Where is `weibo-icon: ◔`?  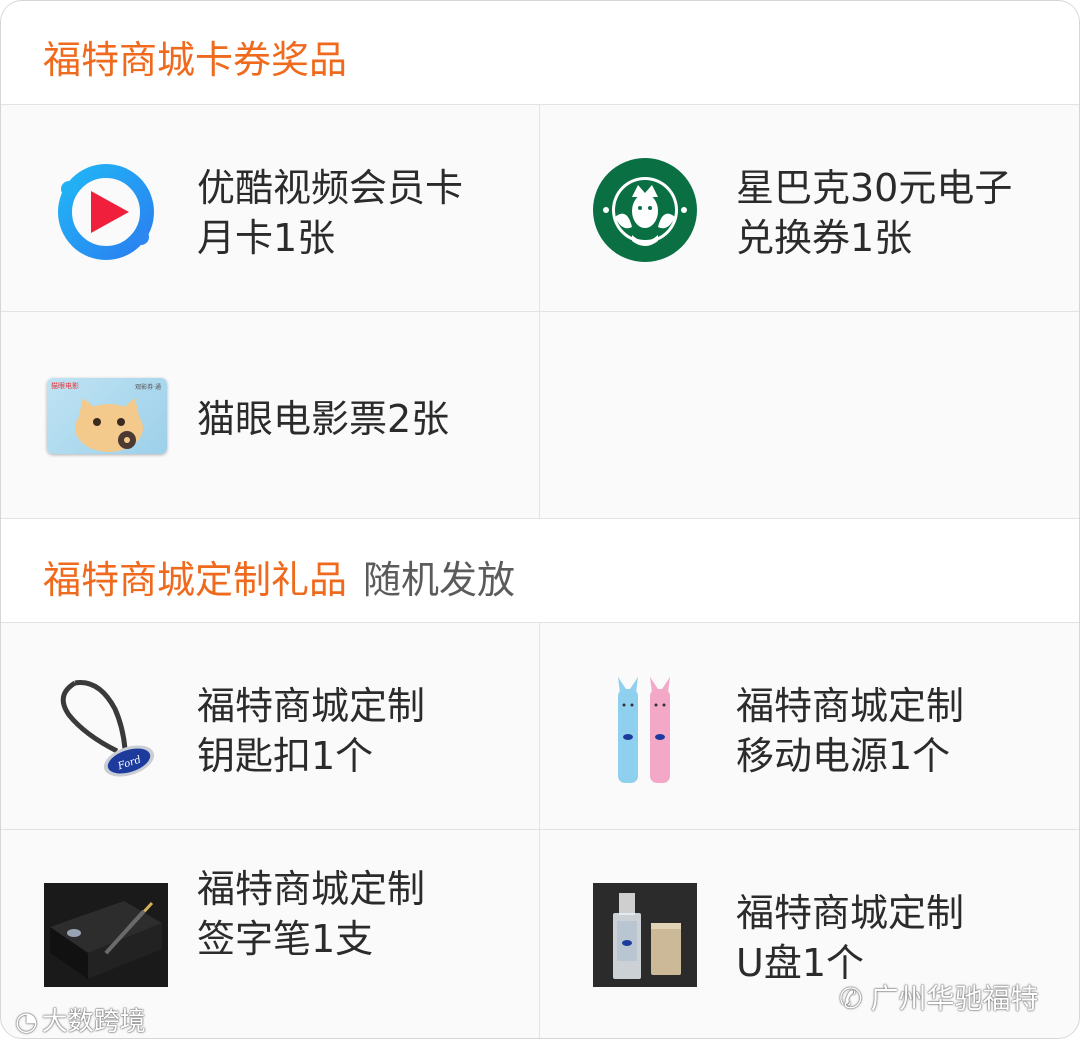 weibo-icon: ◔ is located at coordinates (26, 1022).